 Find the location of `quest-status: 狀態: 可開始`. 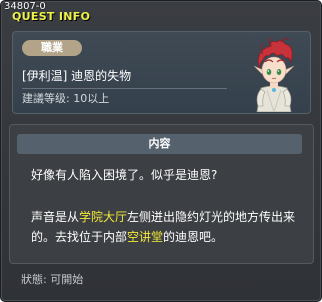

quest-status: 狀態: 可開始 is located at coordinates (52, 279).